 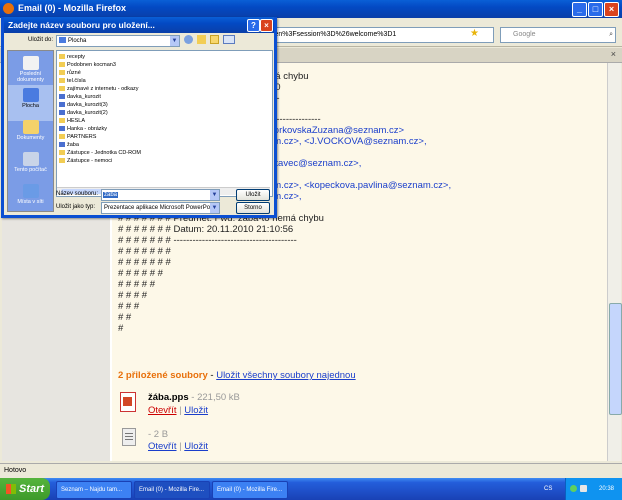 What do you see at coordinates (104, 153) in the screenshot?
I see `file-name: Zástupce - Jednotka CD-ROM` at bounding box center [104, 153].